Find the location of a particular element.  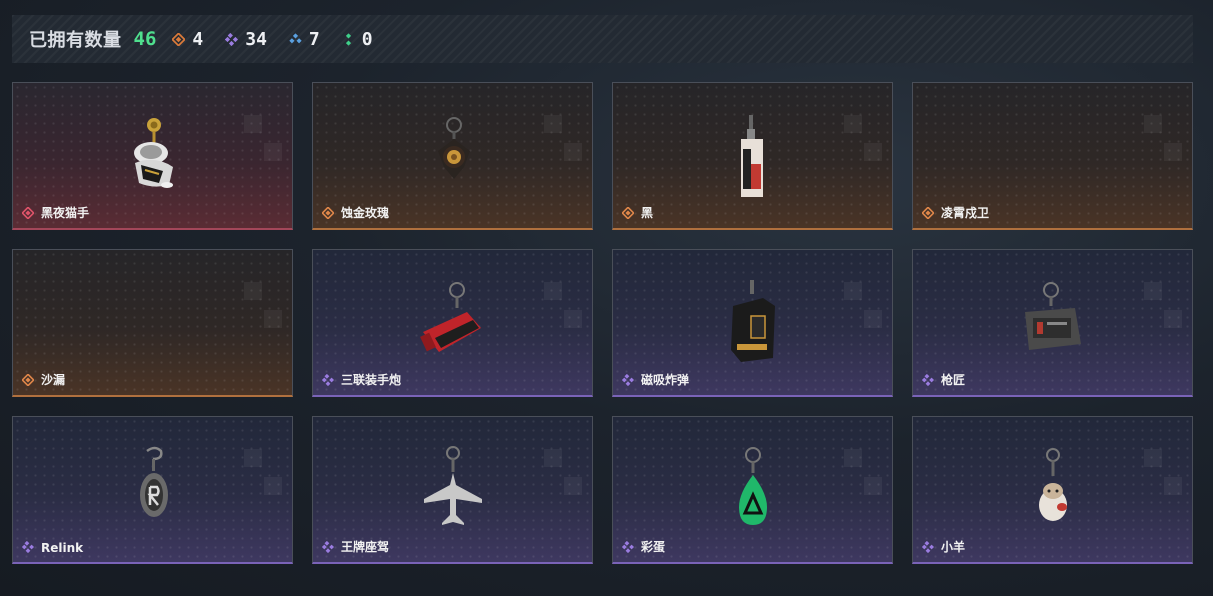

charm-name: Relink is located at coordinates (62, 548).